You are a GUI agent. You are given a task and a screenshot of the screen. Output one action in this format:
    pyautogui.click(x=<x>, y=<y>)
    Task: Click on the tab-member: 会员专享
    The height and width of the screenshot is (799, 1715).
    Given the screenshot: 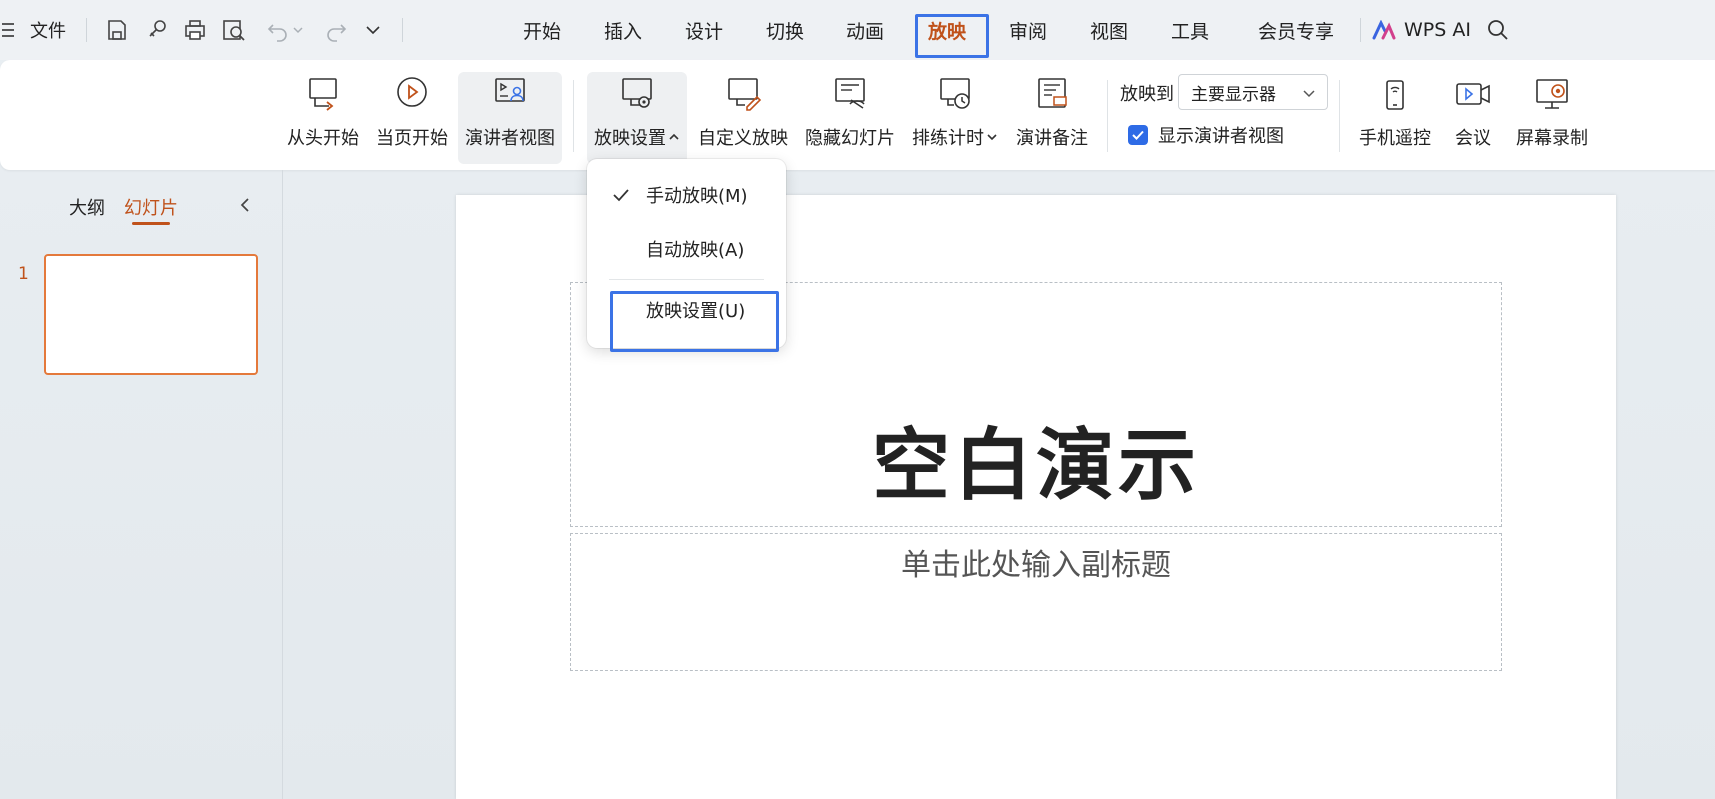 What is the action you would take?
    pyautogui.click(x=1296, y=30)
    